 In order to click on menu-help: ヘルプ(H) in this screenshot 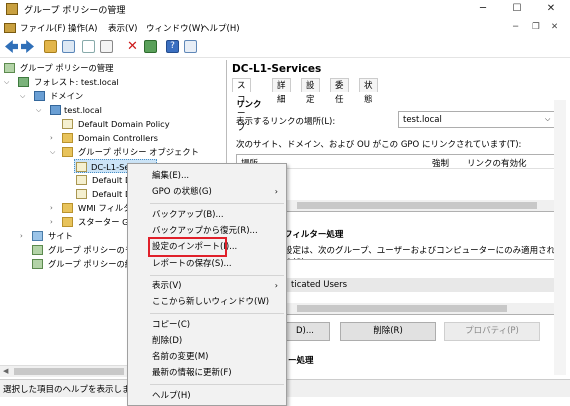, I will do `click(220, 28)`.